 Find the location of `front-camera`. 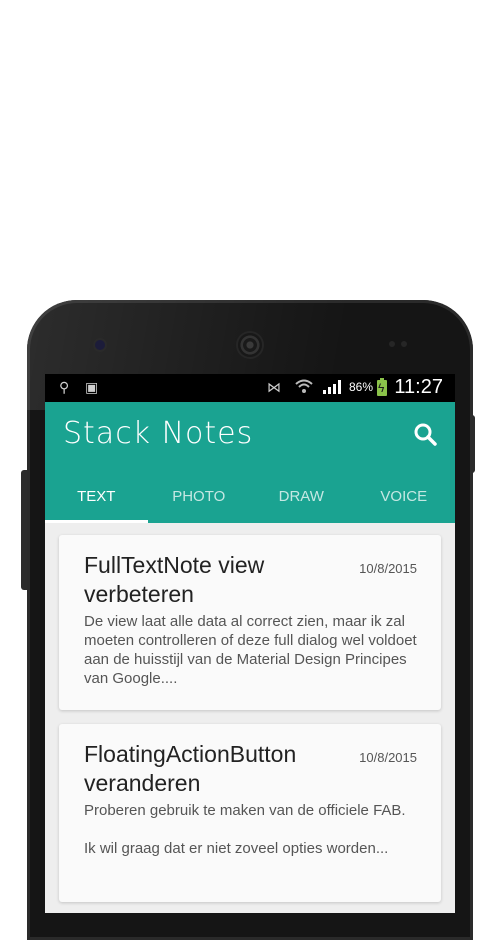

front-camera is located at coordinates (100, 345).